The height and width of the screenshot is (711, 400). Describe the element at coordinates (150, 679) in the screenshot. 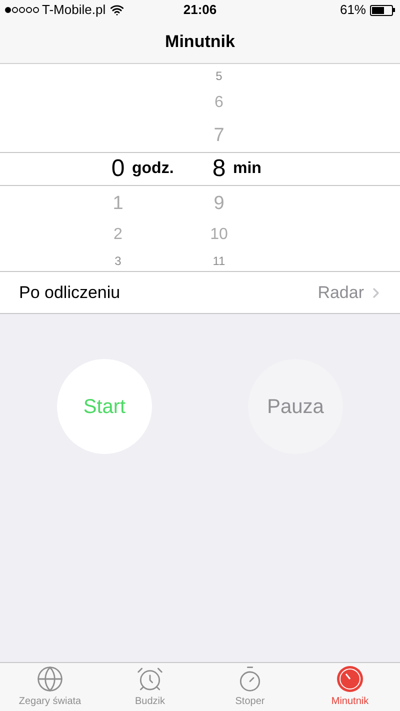

I see `alarm-clock-icon` at that location.